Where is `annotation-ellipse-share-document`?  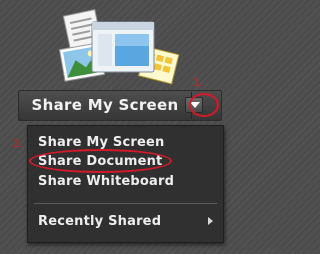
annotation-ellipse-share-document is located at coordinates (100, 161).